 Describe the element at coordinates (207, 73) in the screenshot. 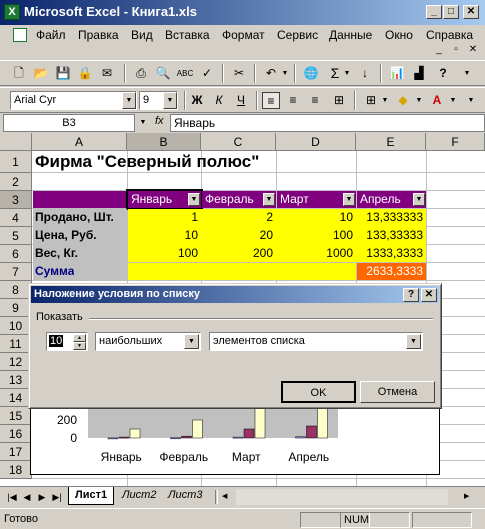

I see `research-icon: ✓` at that location.